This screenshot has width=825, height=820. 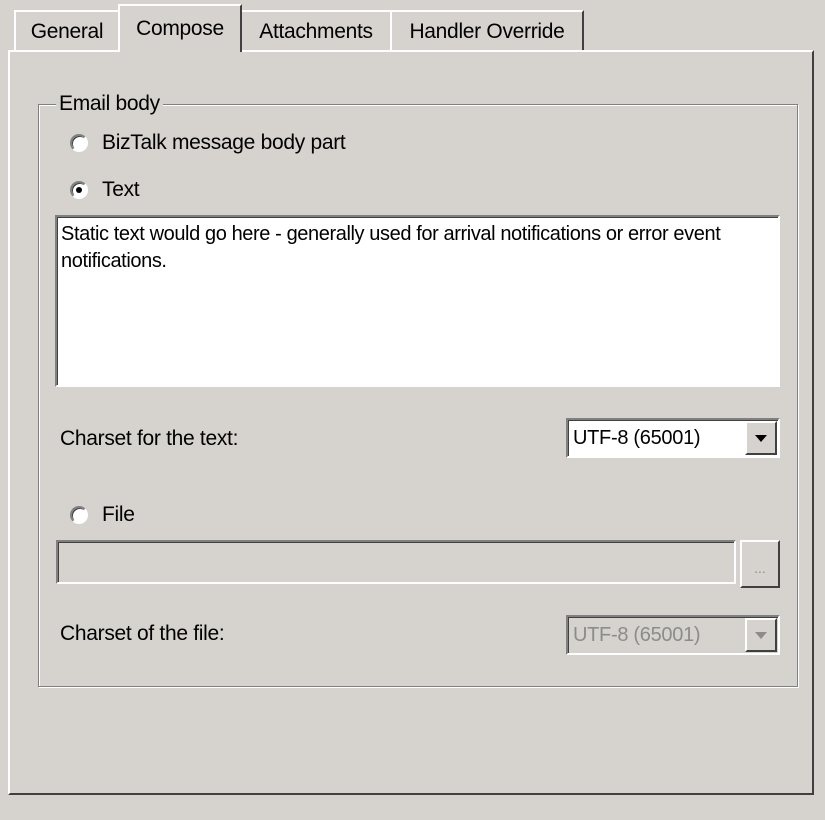 I want to click on radio-file: File, so click(x=102, y=515).